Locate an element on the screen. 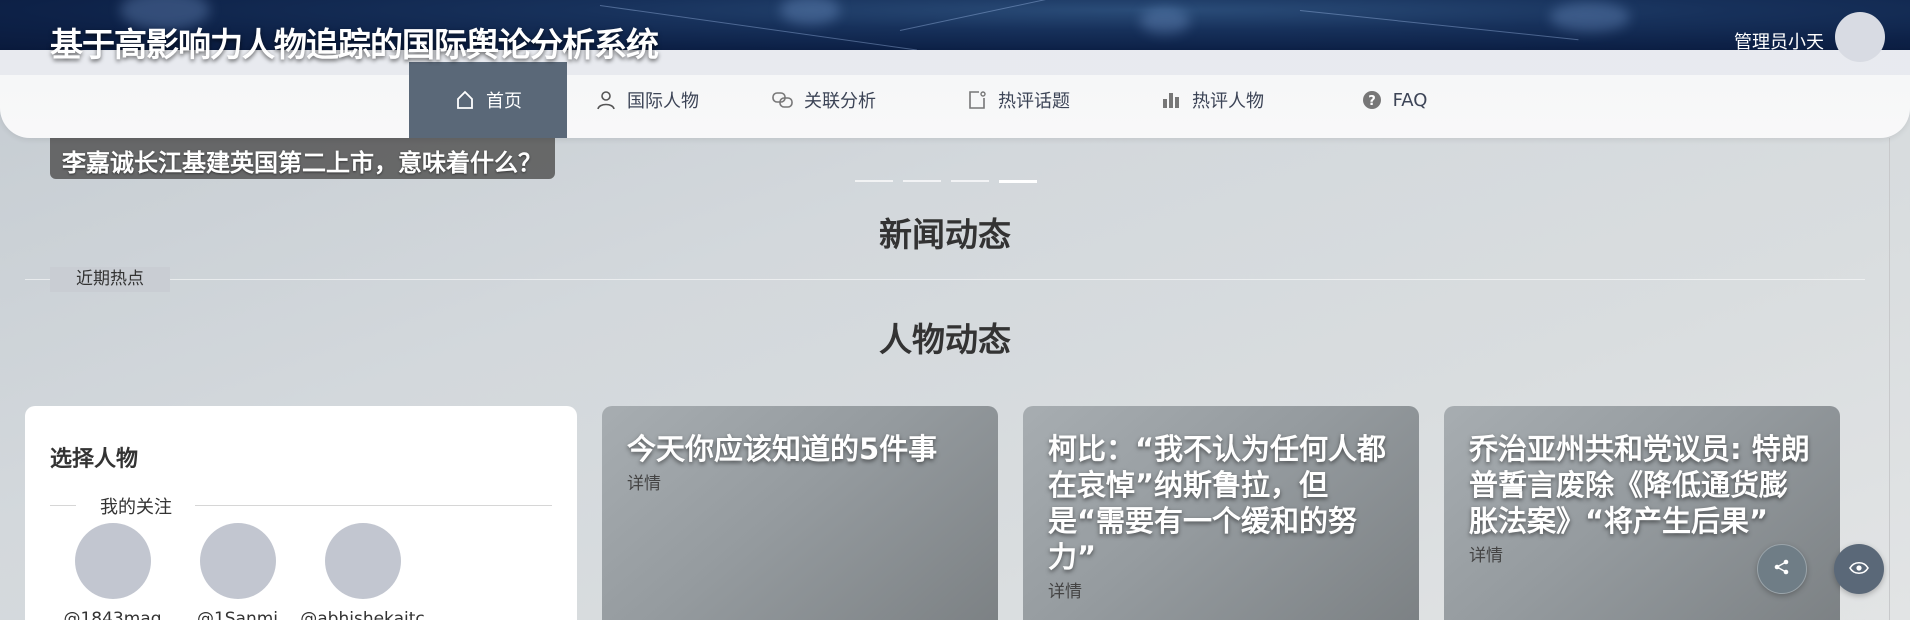 Image resolution: width=1910 pixels, height=620 pixels. follow-divider: 我的关注 is located at coordinates (301, 505).